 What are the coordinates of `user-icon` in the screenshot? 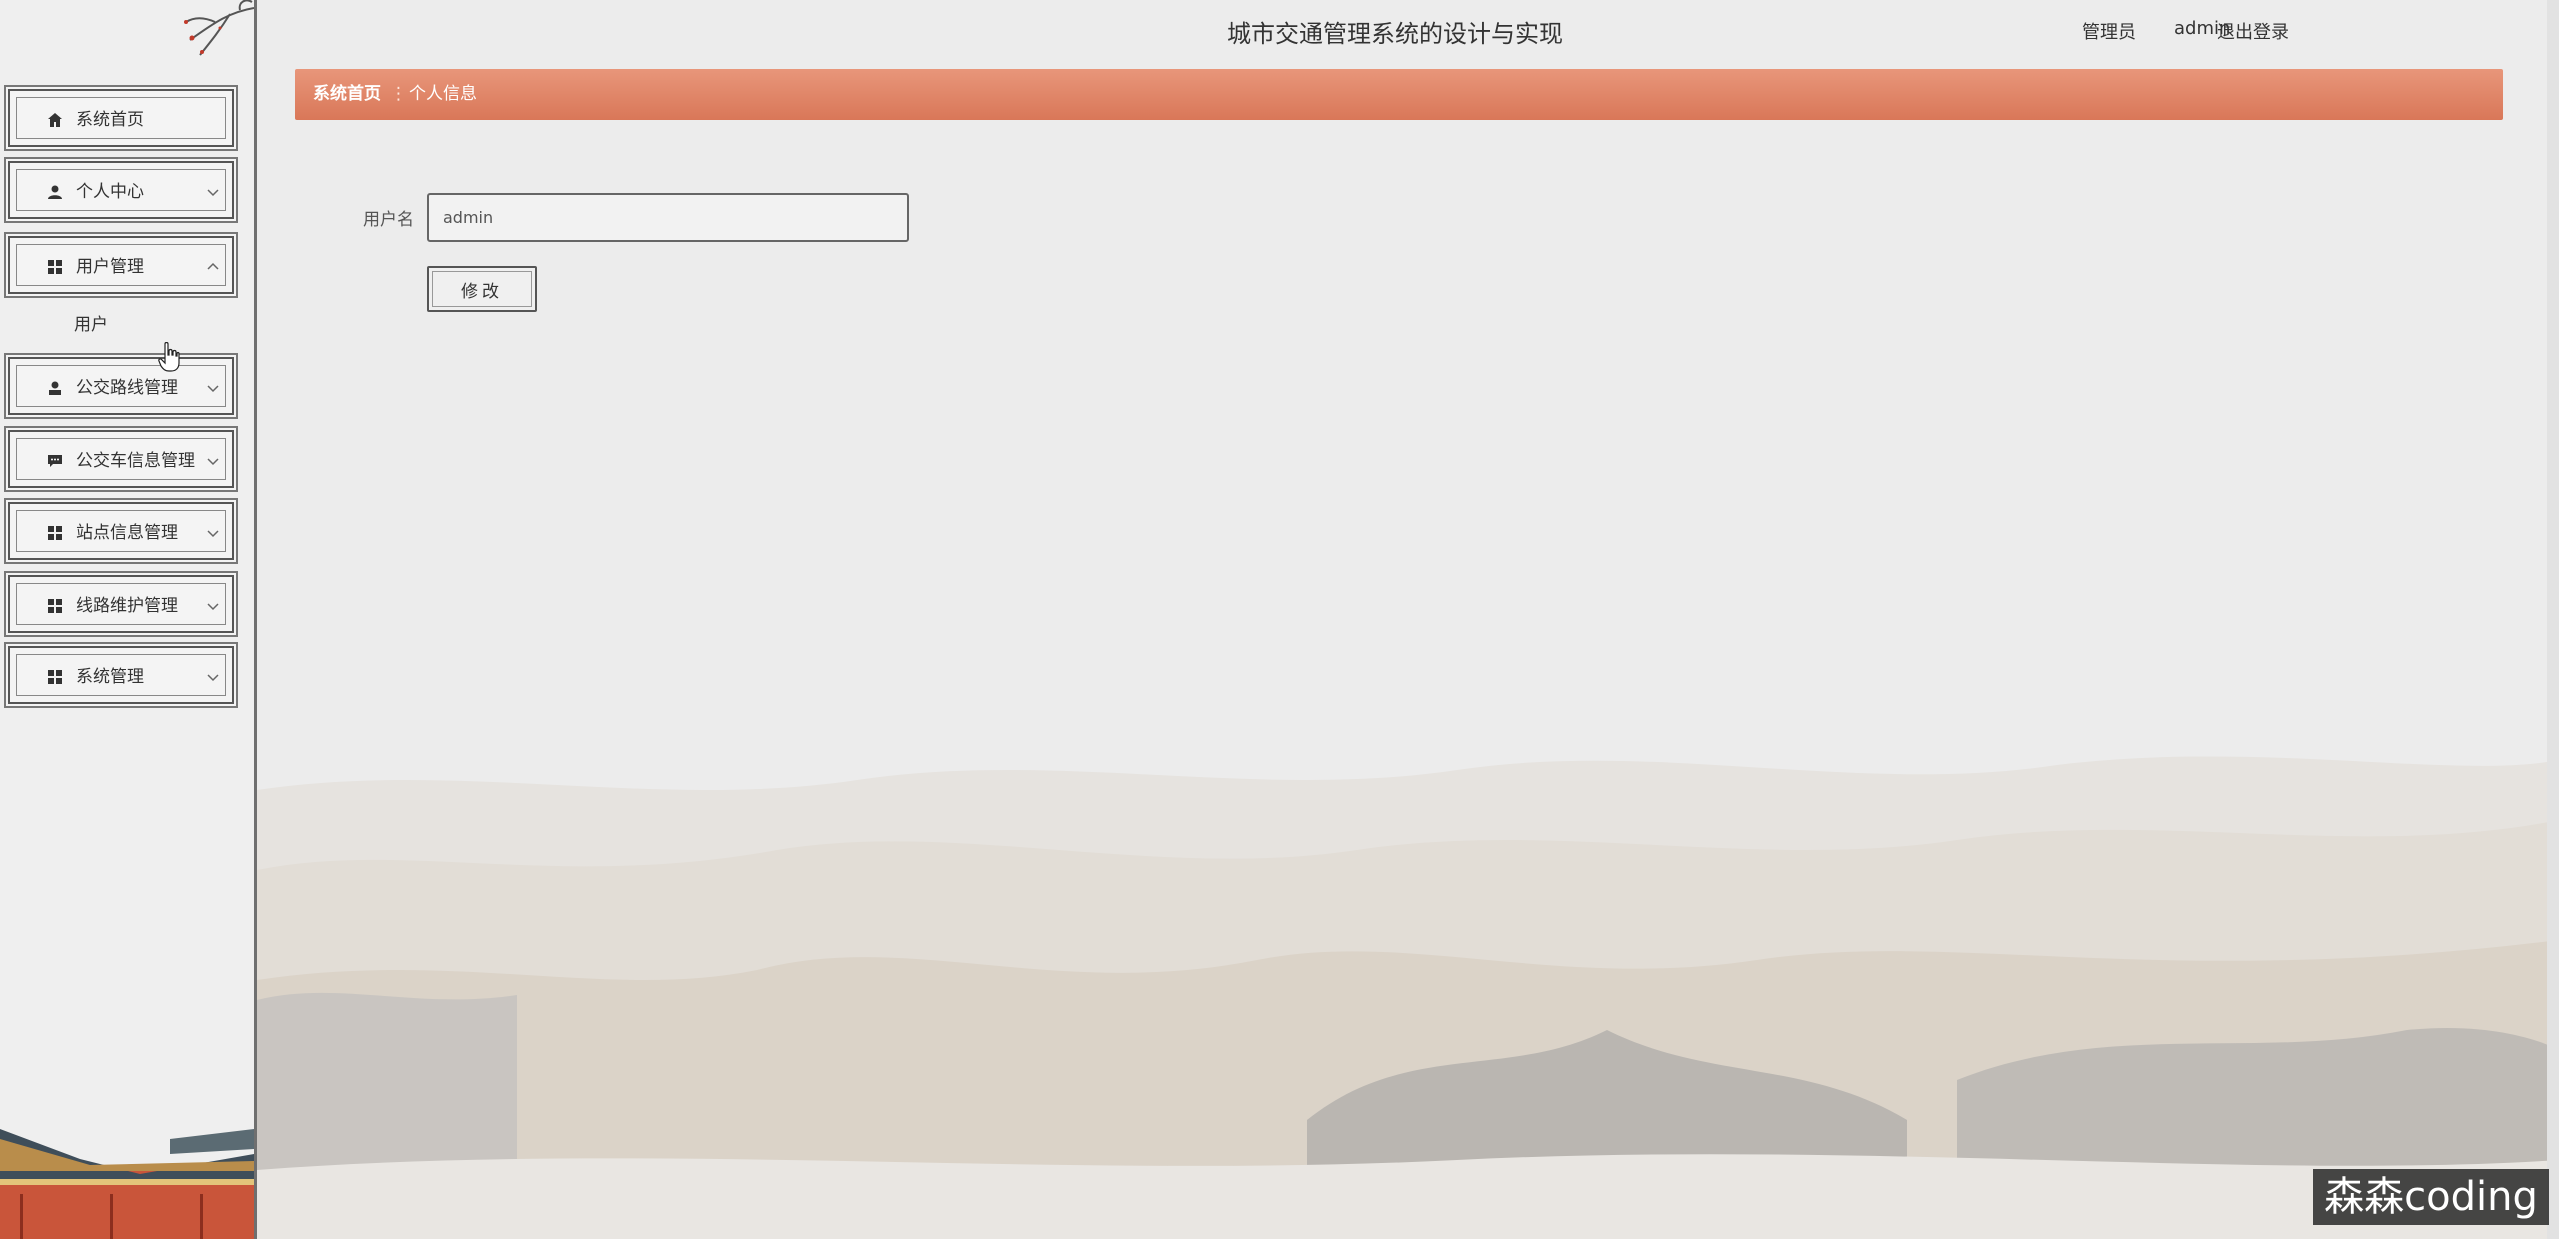 It's located at (55, 388).